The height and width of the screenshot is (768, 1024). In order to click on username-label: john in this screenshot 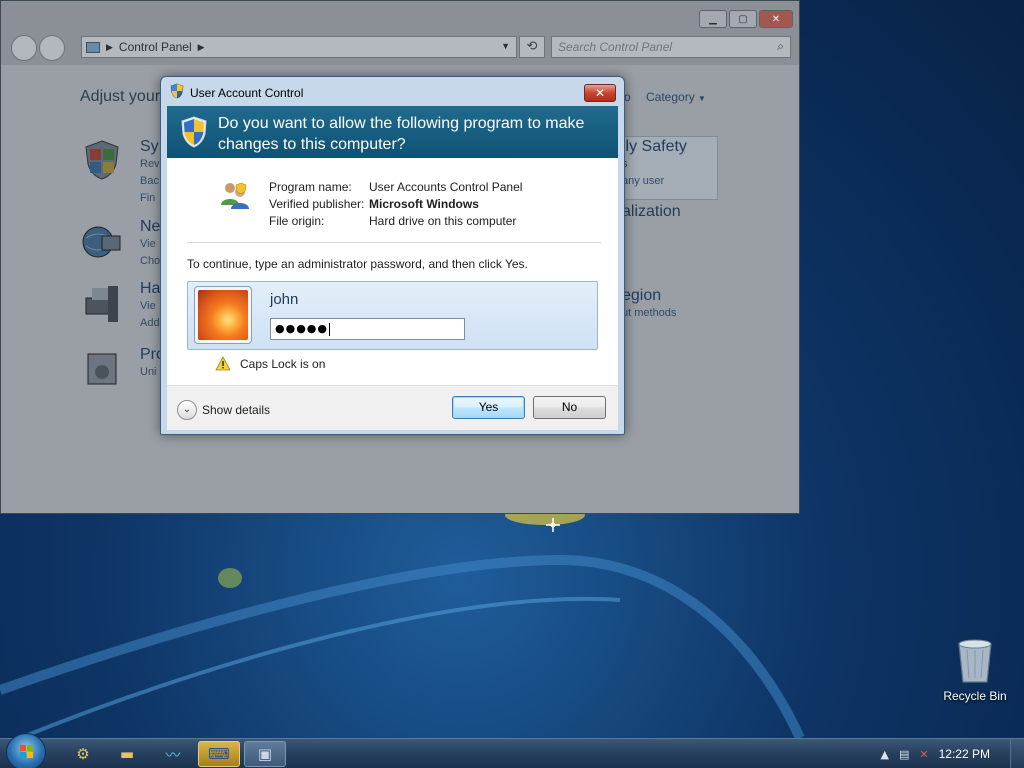, I will do `click(284, 299)`.